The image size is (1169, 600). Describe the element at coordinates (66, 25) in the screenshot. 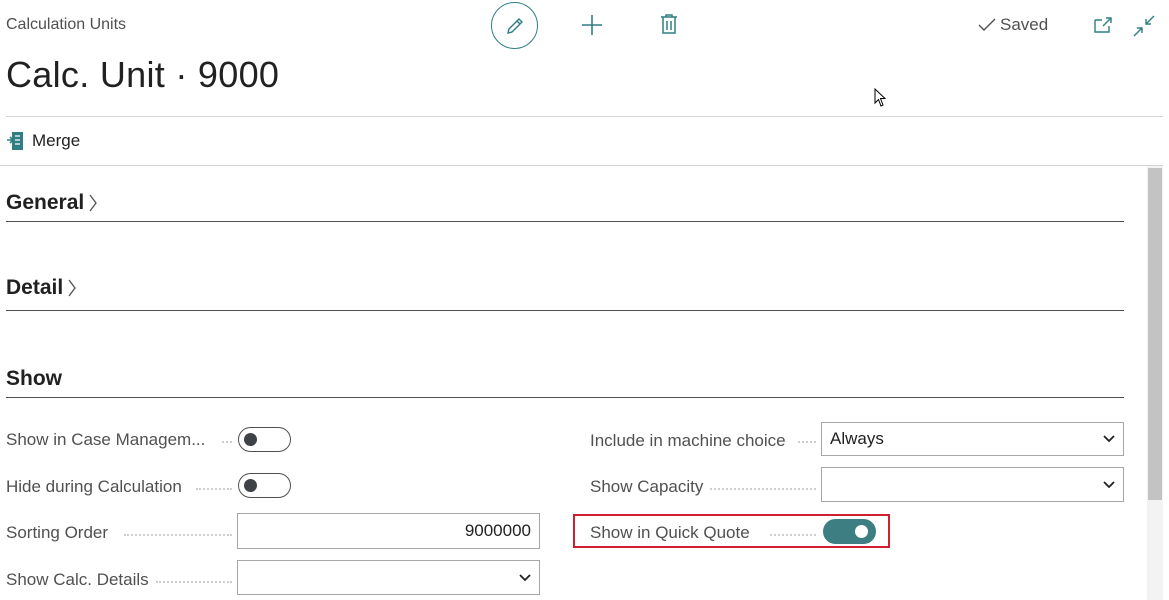

I see `breadcrumb: Calculation Units` at that location.